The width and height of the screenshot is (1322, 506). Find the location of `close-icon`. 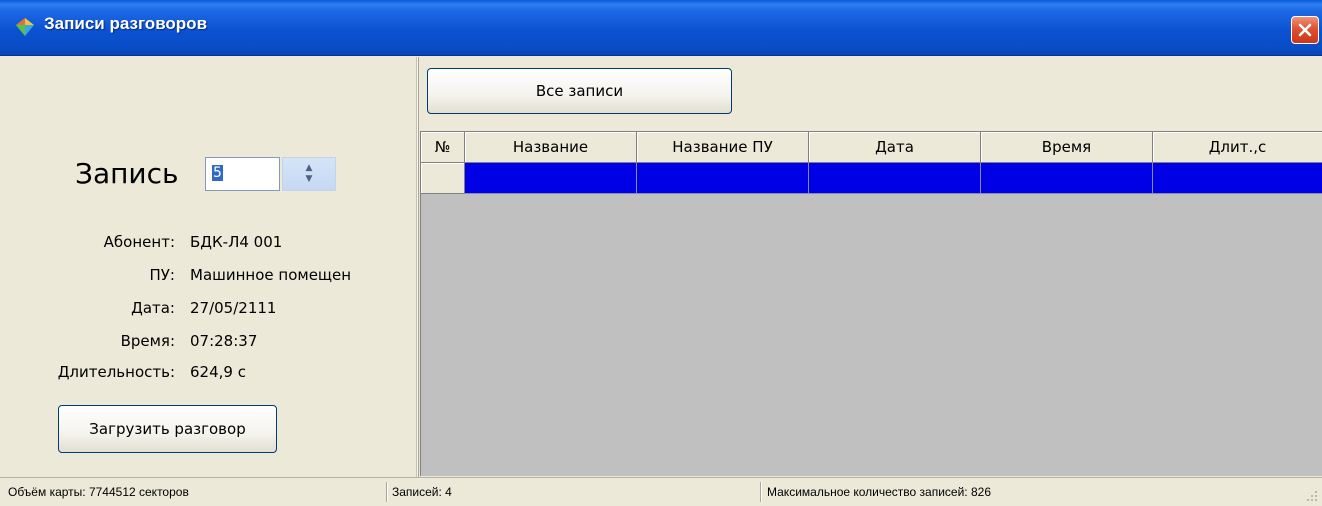

close-icon is located at coordinates (1305, 30).